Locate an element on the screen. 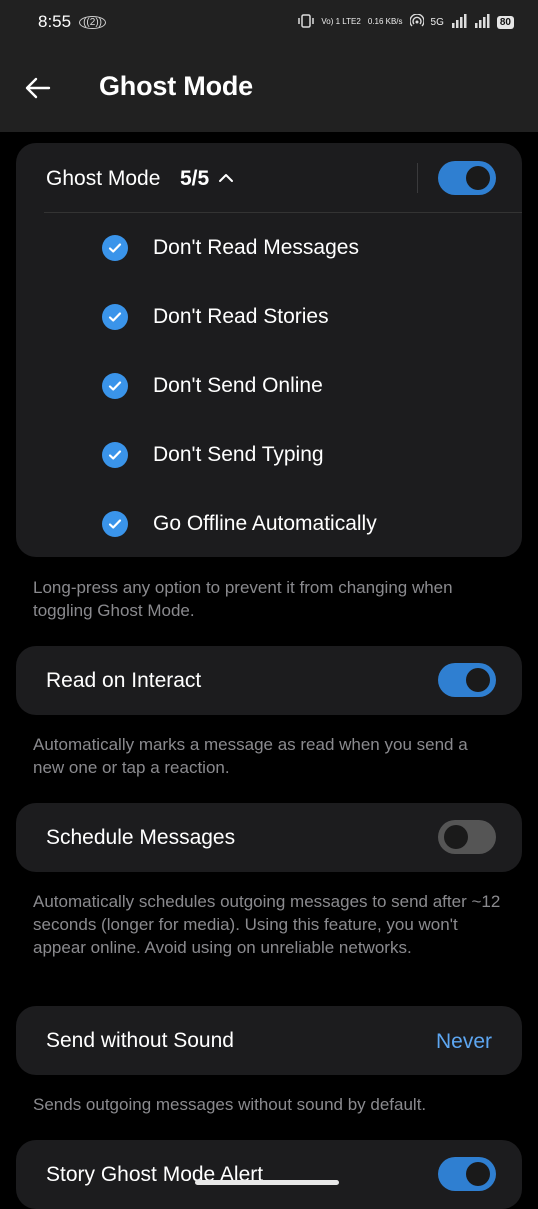 The height and width of the screenshot is (1209, 538). chevron-up-icon is located at coordinates (226, 180).